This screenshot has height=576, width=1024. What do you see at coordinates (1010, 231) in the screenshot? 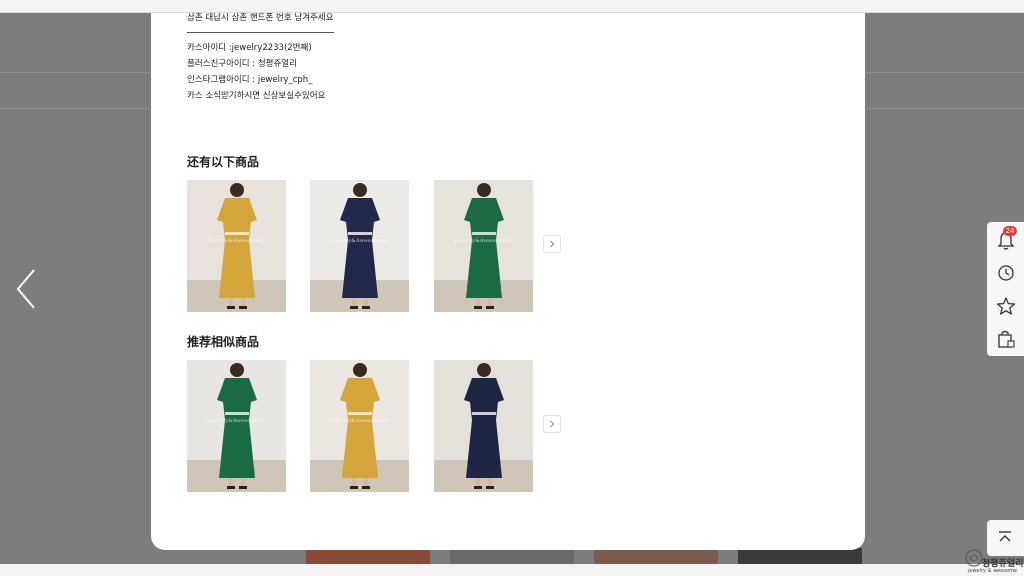
I see `notification-count-badge: 24` at bounding box center [1010, 231].